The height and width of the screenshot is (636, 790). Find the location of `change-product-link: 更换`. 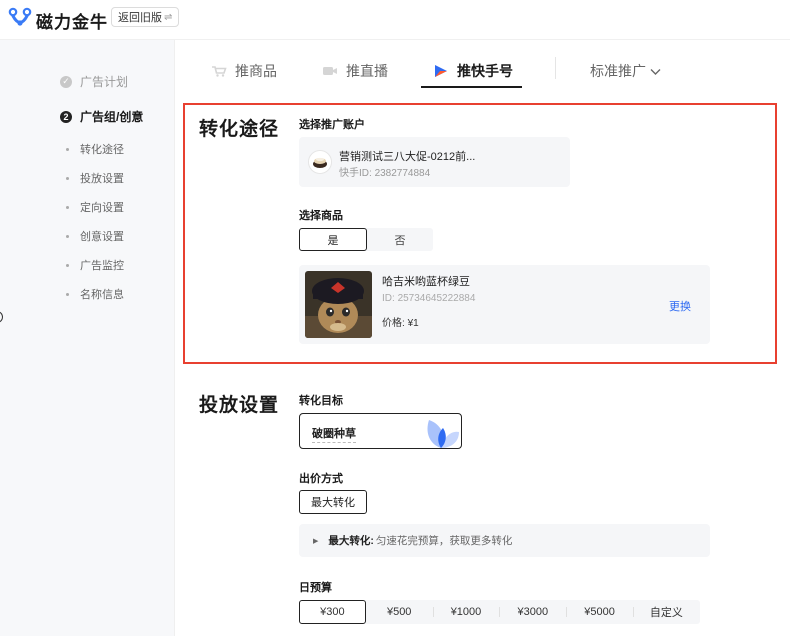

change-product-link: 更换 is located at coordinates (680, 306).